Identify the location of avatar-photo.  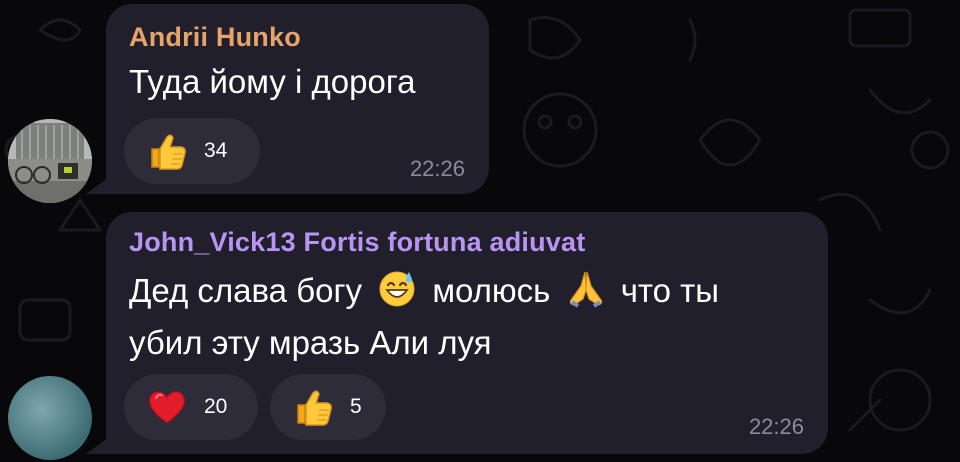
(50, 161).